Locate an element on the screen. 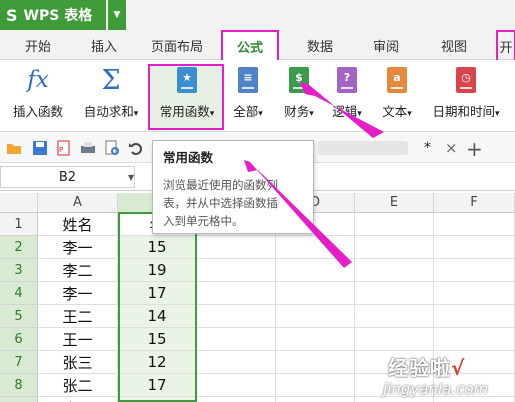  selection-range is located at coordinates (157, 307).